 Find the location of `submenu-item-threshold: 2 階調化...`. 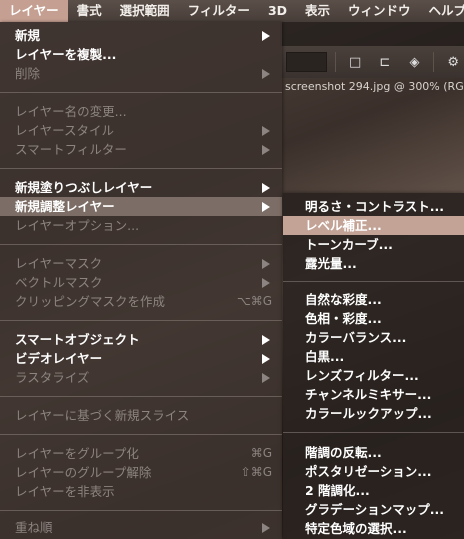

submenu-item-threshold: 2 階調化... is located at coordinates (373, 490).